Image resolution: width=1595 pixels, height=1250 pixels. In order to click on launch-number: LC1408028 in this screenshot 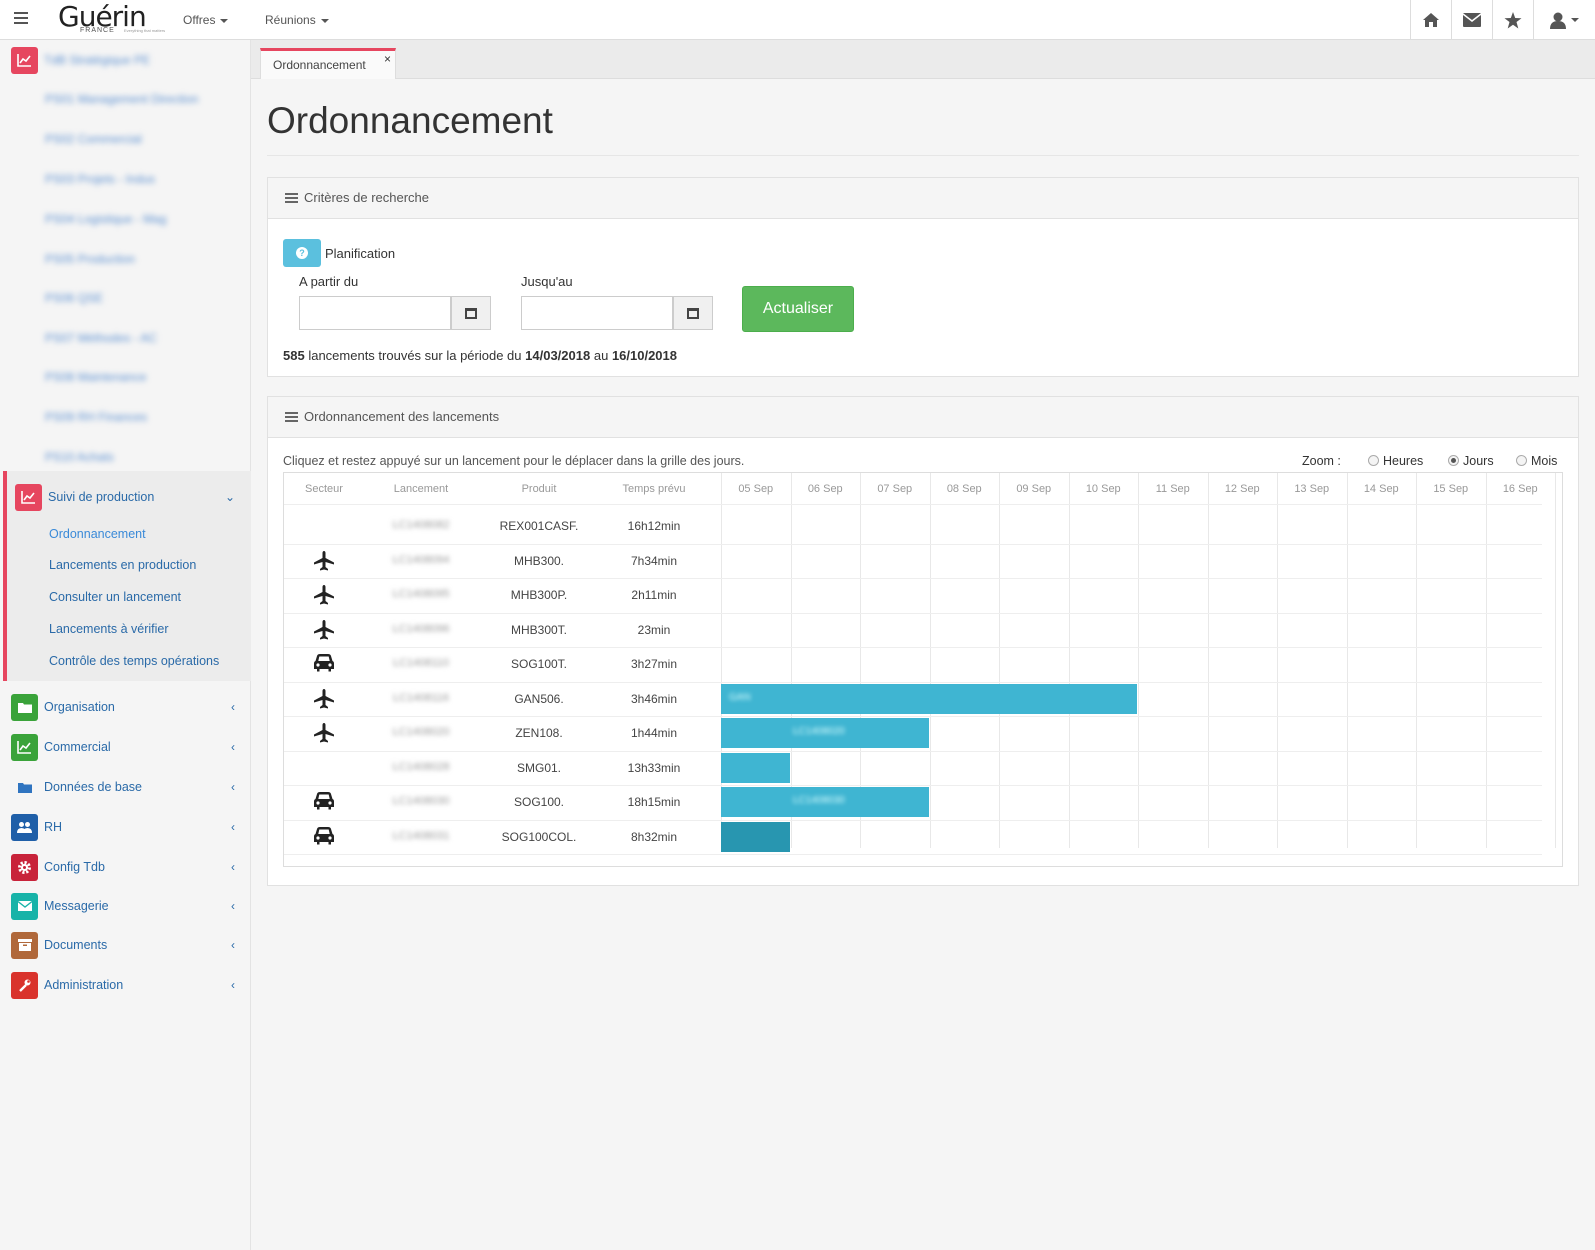, I will do `click(421, 767)`.